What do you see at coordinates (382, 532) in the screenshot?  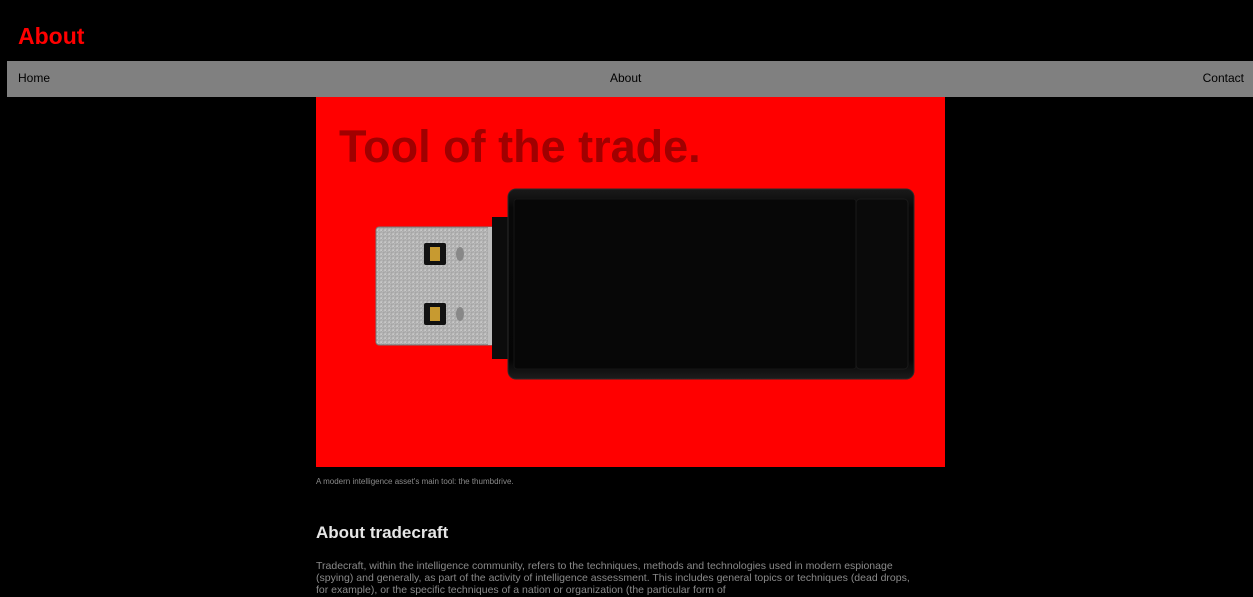 I see `section-heading: About tradecraft` at bounding box center [382, 532].